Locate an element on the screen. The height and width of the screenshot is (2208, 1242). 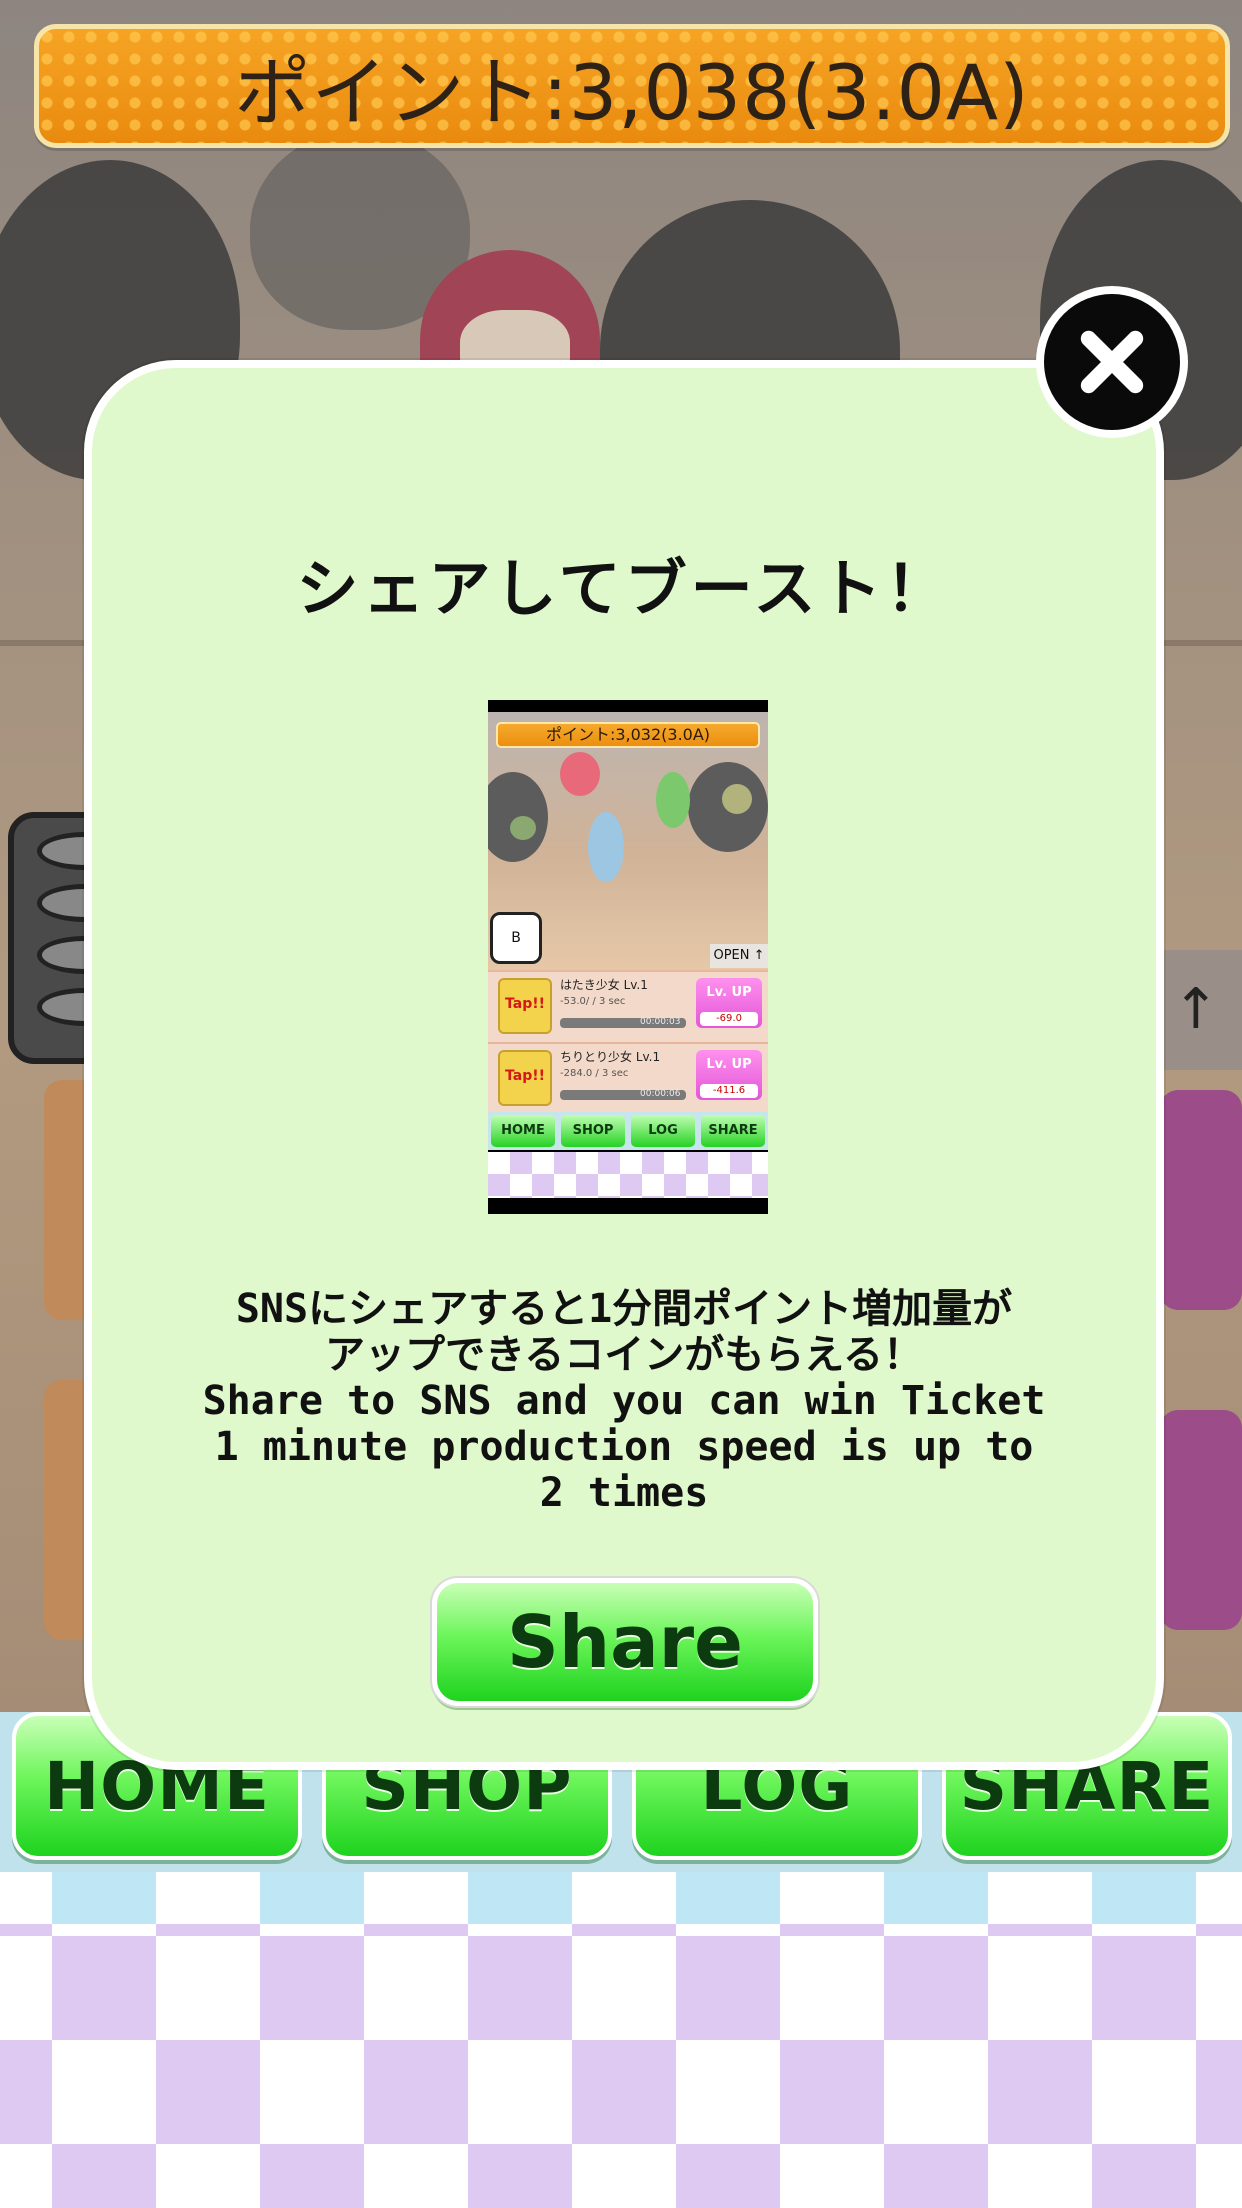
close-icon is located at coordinates (1112, 362).